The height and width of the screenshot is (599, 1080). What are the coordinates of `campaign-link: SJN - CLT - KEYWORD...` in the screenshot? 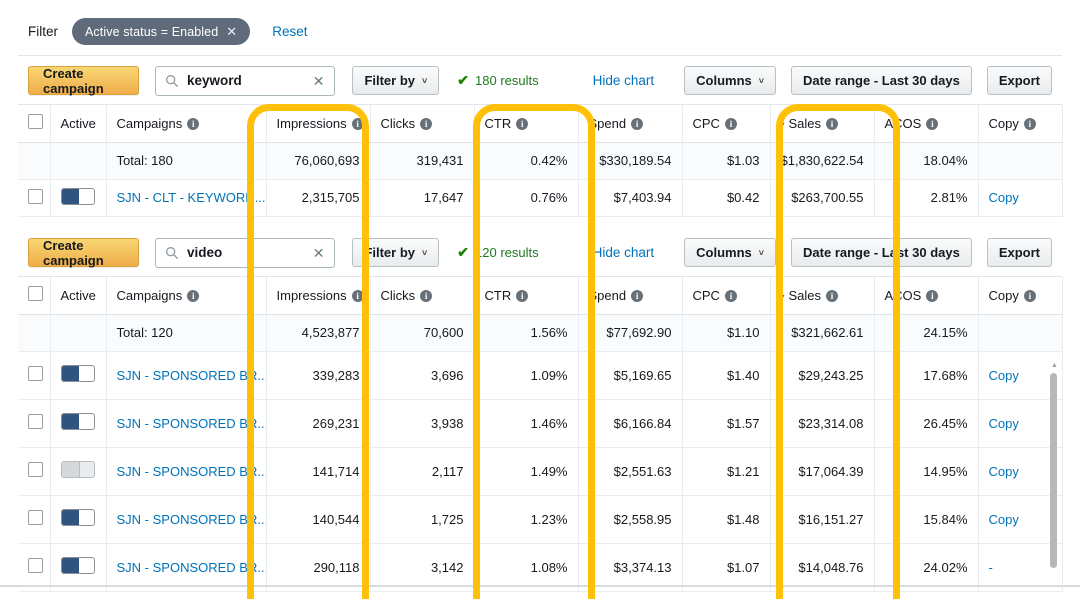 It's located at (191, 197).